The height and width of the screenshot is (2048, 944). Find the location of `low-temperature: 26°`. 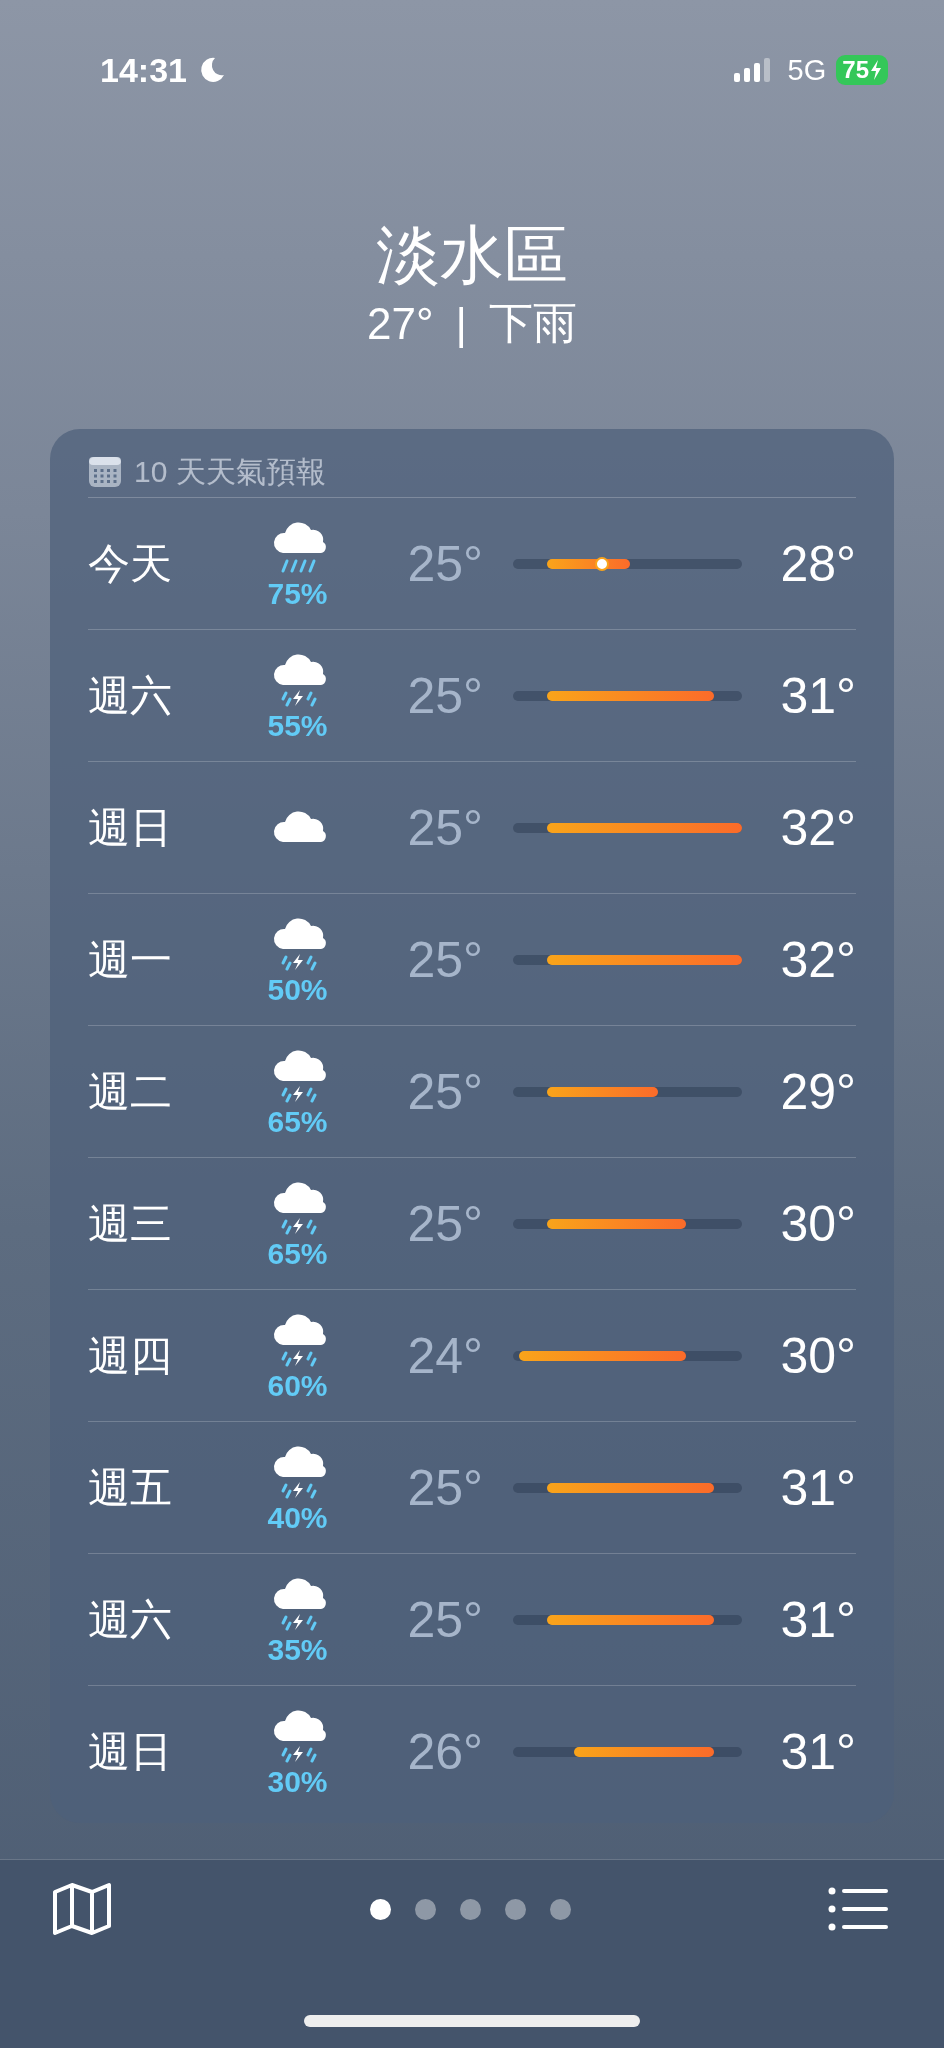

low-temperature: 26° is located at coordinates (445, 1751).